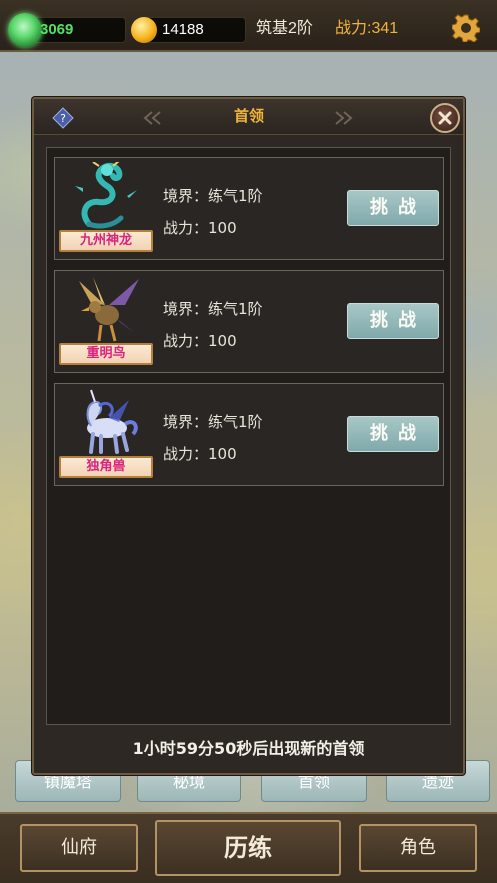  I want to click on panel-header: ? 首领, so click(248, 117).